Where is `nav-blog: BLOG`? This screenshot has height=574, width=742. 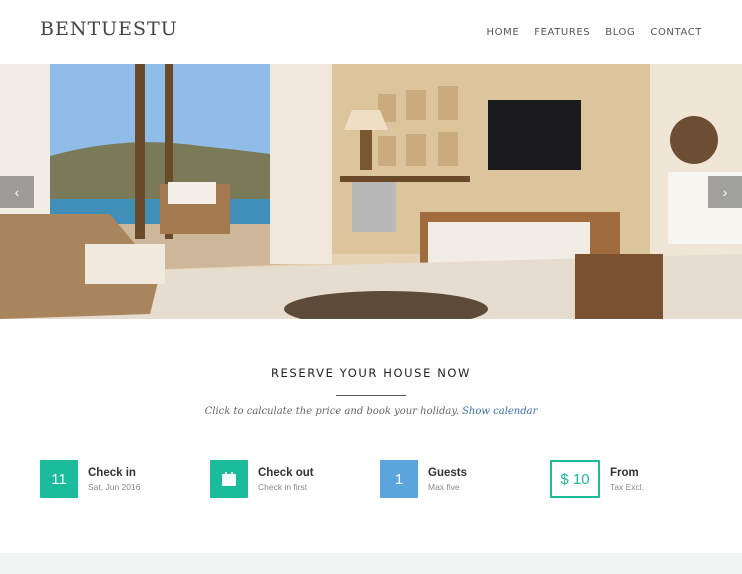 nav-blog: BLOG is located at coordinates (620, 32).